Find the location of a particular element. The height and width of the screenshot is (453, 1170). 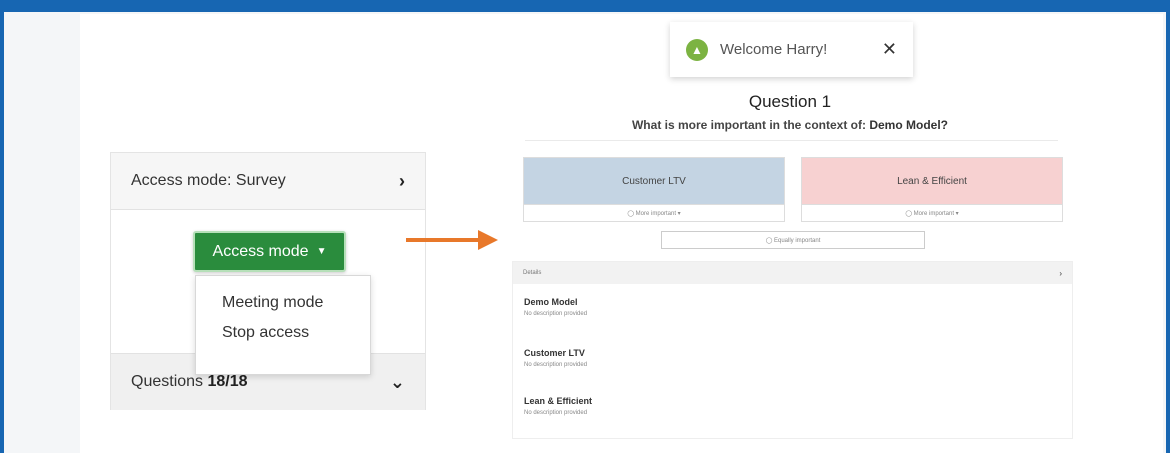

access-mode-header-label: Access mode: Survey is located at coordinates (208, 180).